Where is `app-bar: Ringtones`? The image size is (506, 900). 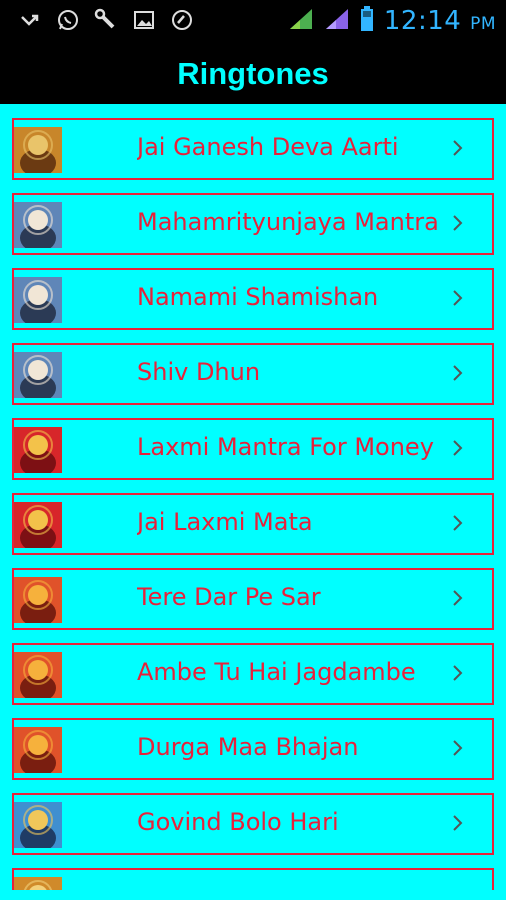
app-bar: Ringtones is located at coordinates (253, 74).